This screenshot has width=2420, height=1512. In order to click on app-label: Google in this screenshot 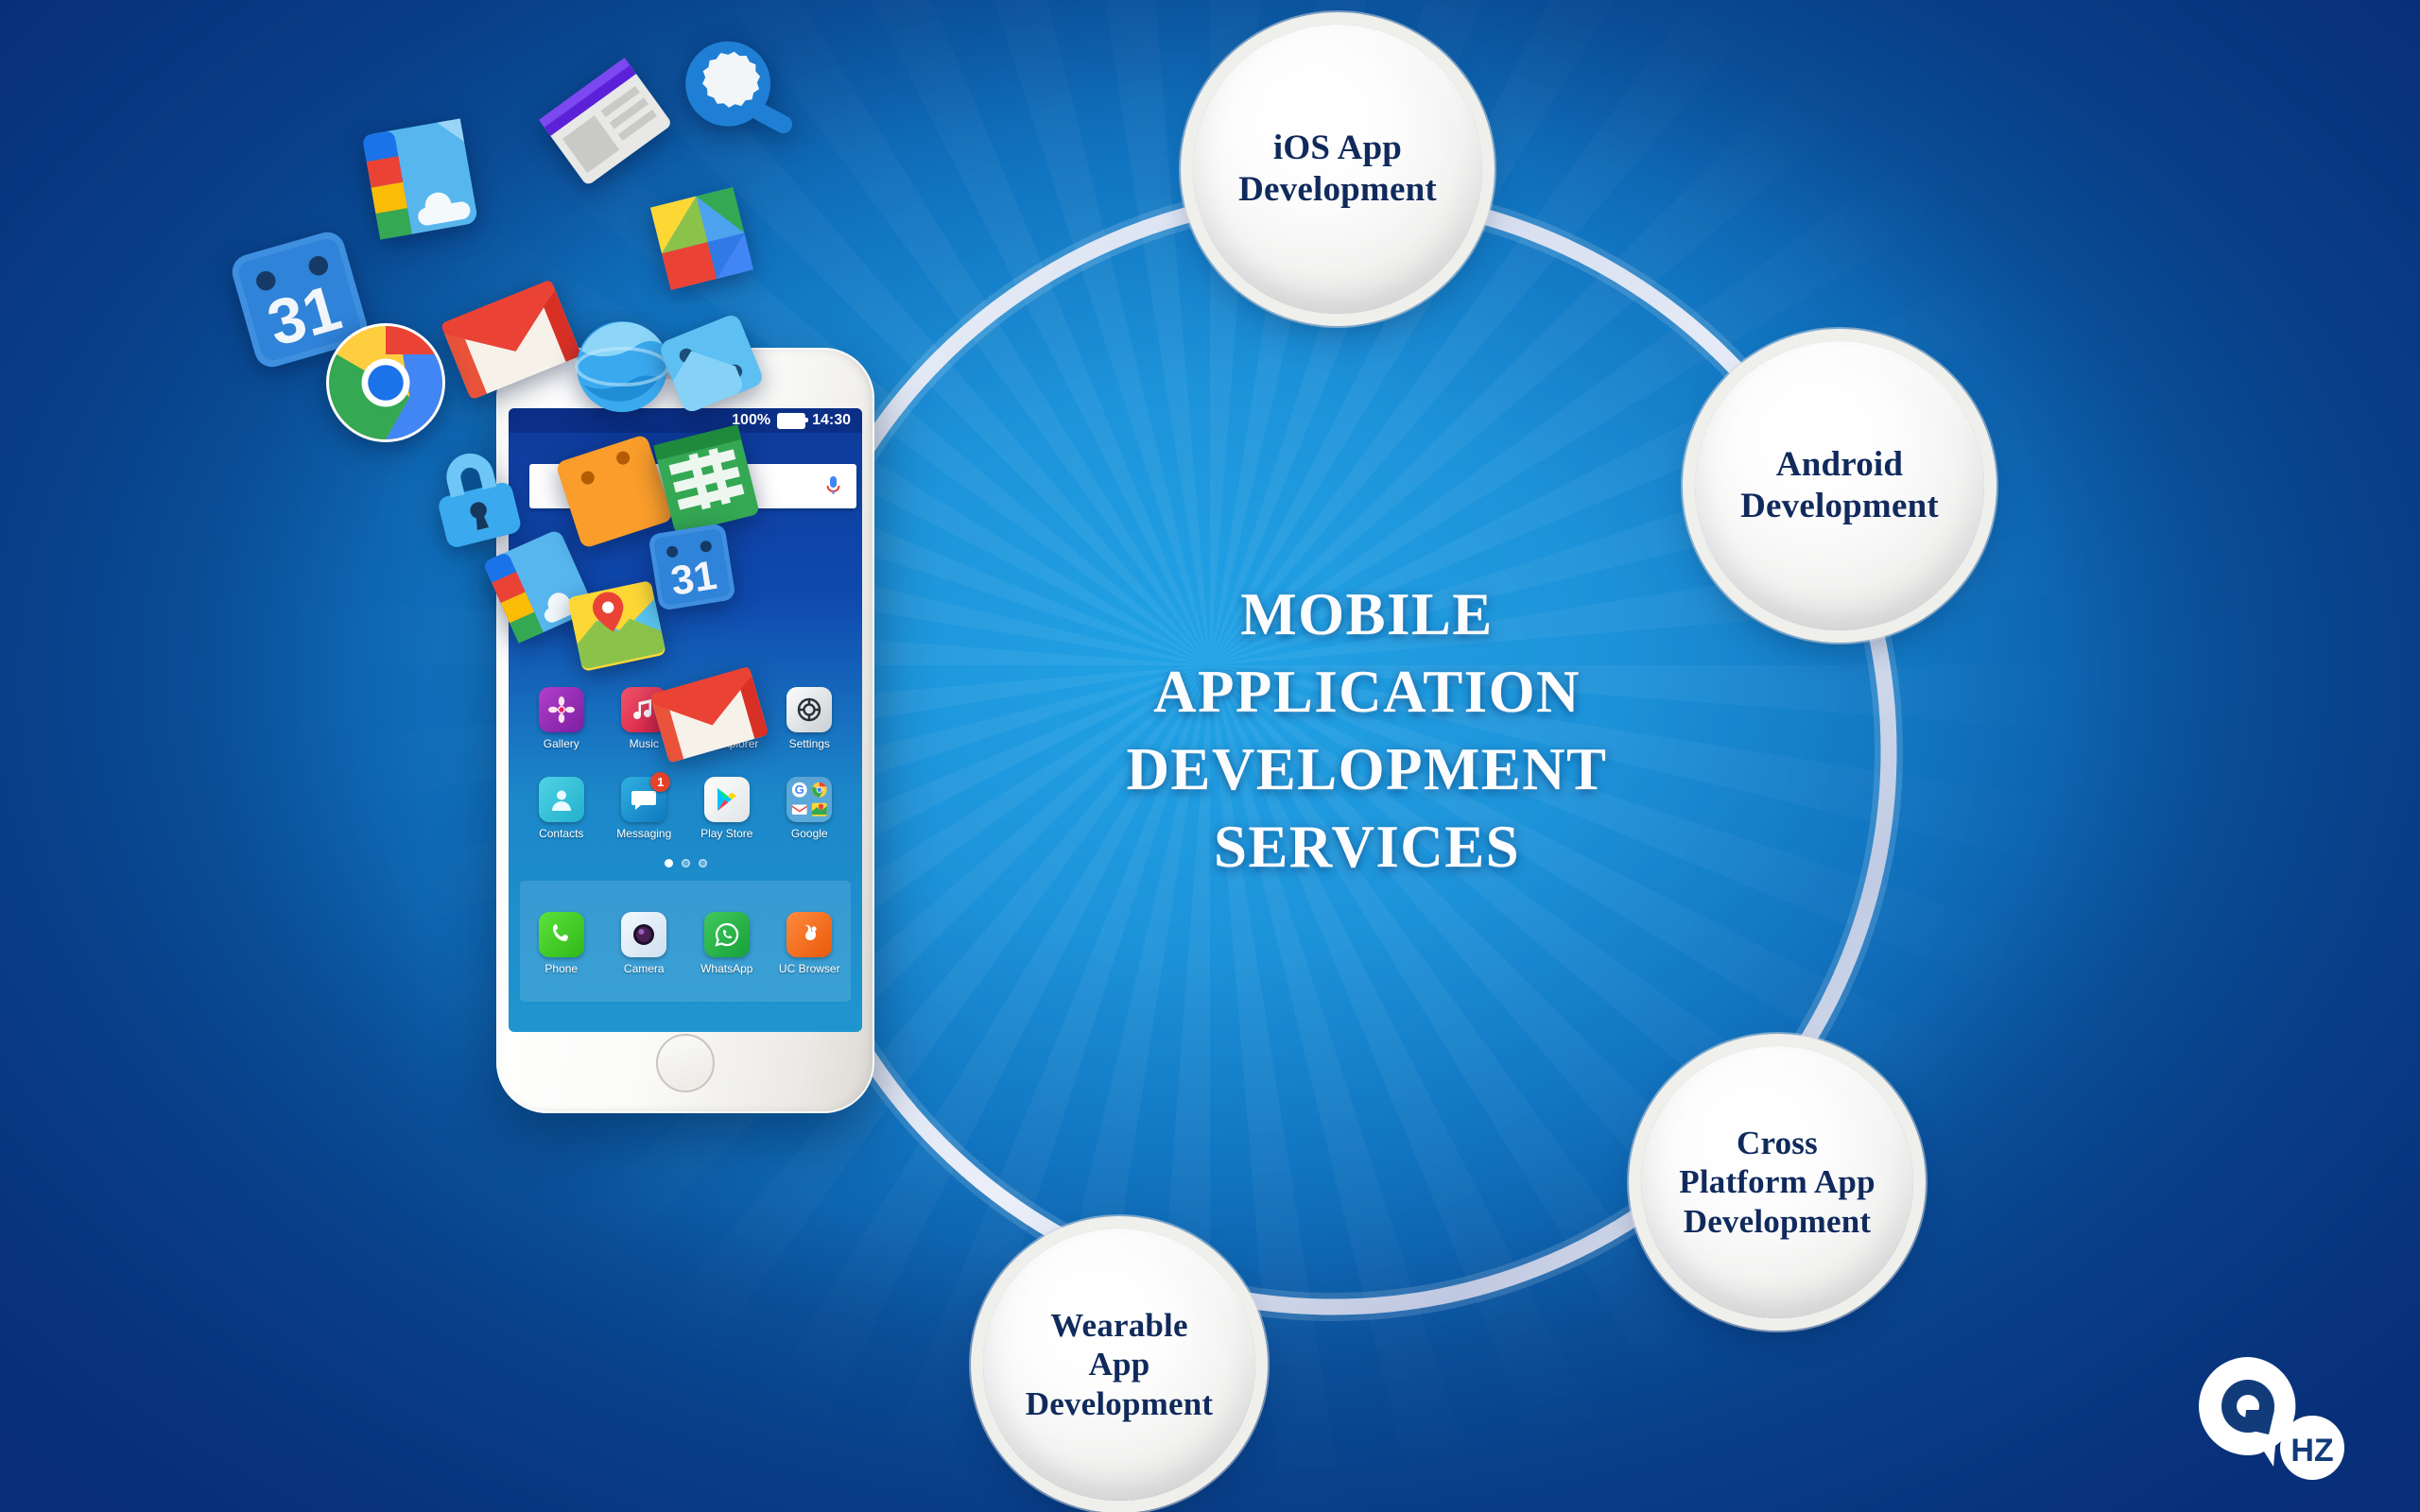, I will do `click(809, 833)`.